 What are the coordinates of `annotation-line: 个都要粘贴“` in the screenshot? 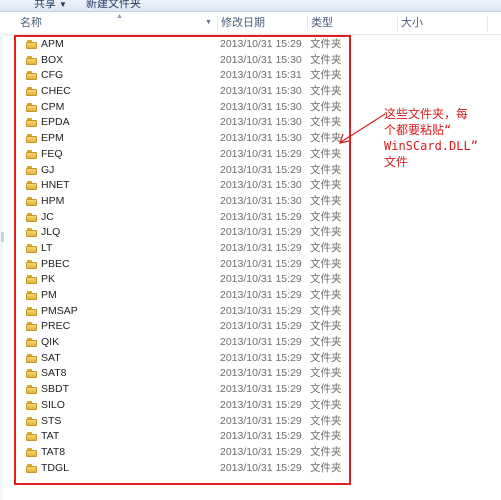 It's located at (418, 130).